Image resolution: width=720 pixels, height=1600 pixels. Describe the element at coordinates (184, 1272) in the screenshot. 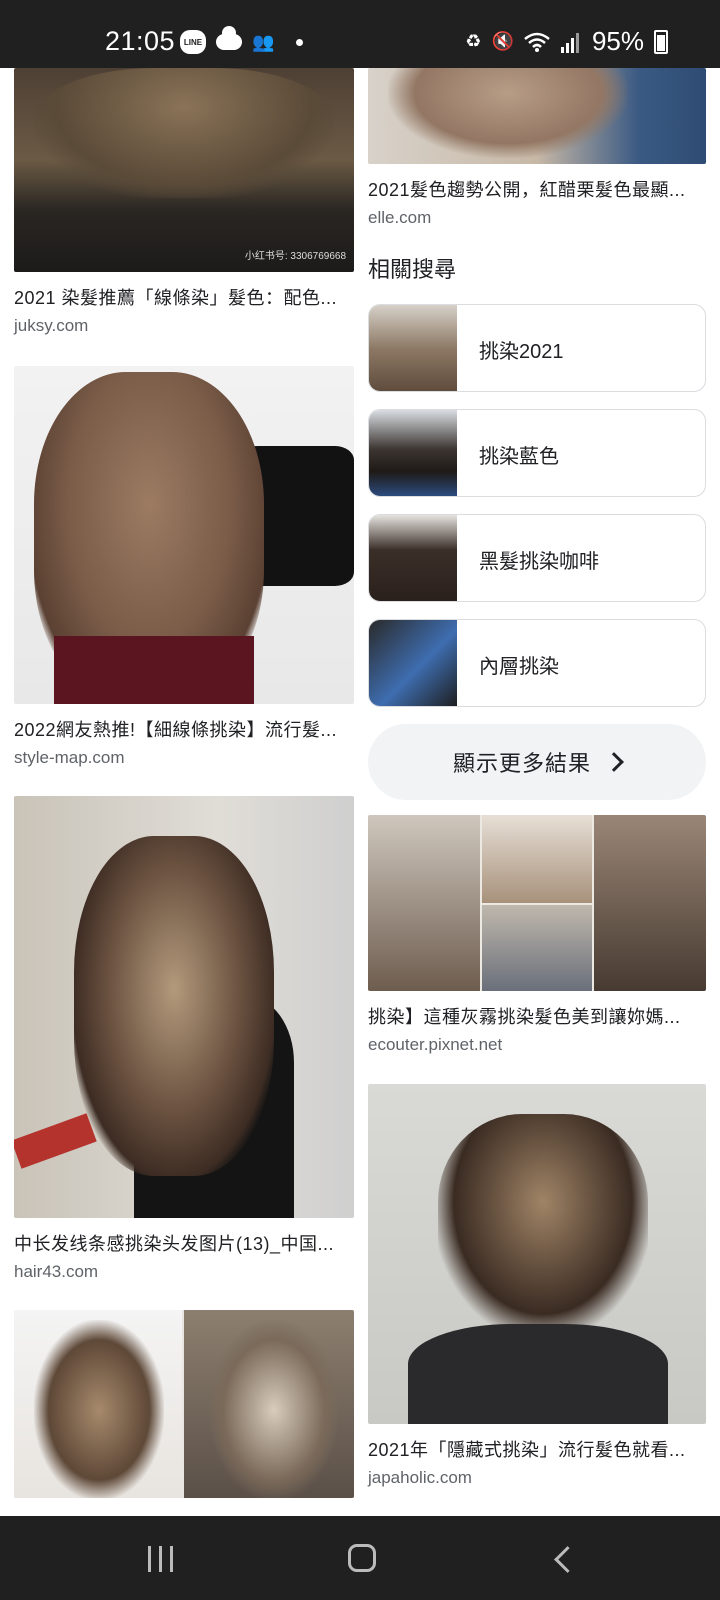

I see `result-source: hair43.com` at that location.